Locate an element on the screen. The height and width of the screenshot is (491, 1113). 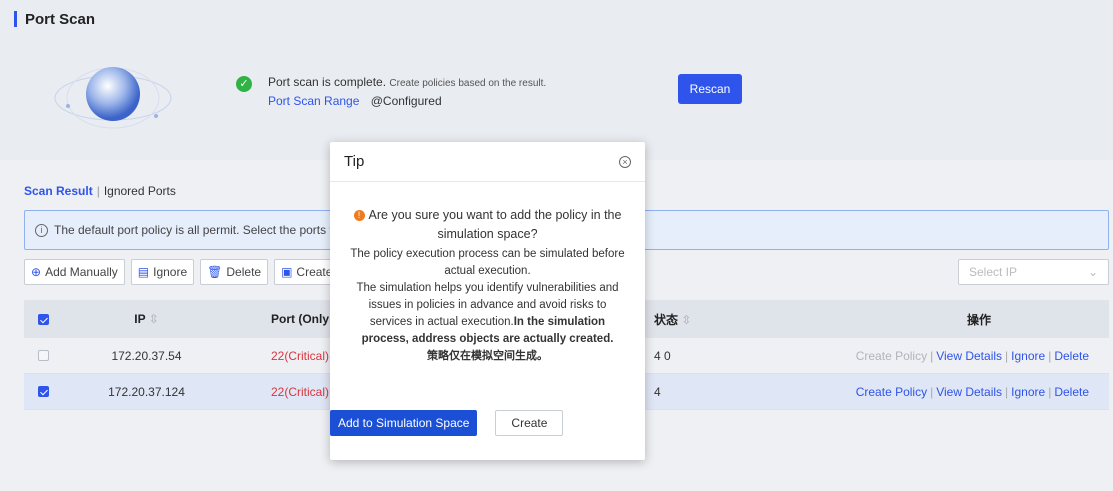
dialog-title: Tip is located at coordinates (354, 161).